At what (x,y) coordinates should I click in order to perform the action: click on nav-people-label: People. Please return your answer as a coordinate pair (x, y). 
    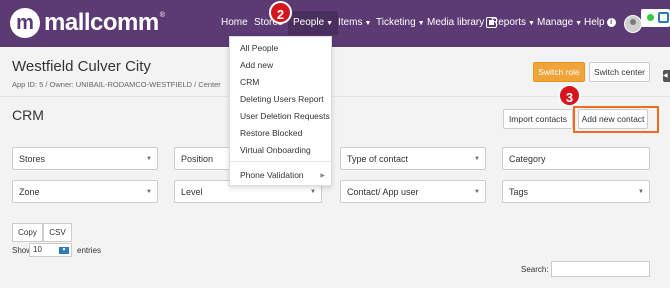
    Looking at the image, I should click on (309, 22).